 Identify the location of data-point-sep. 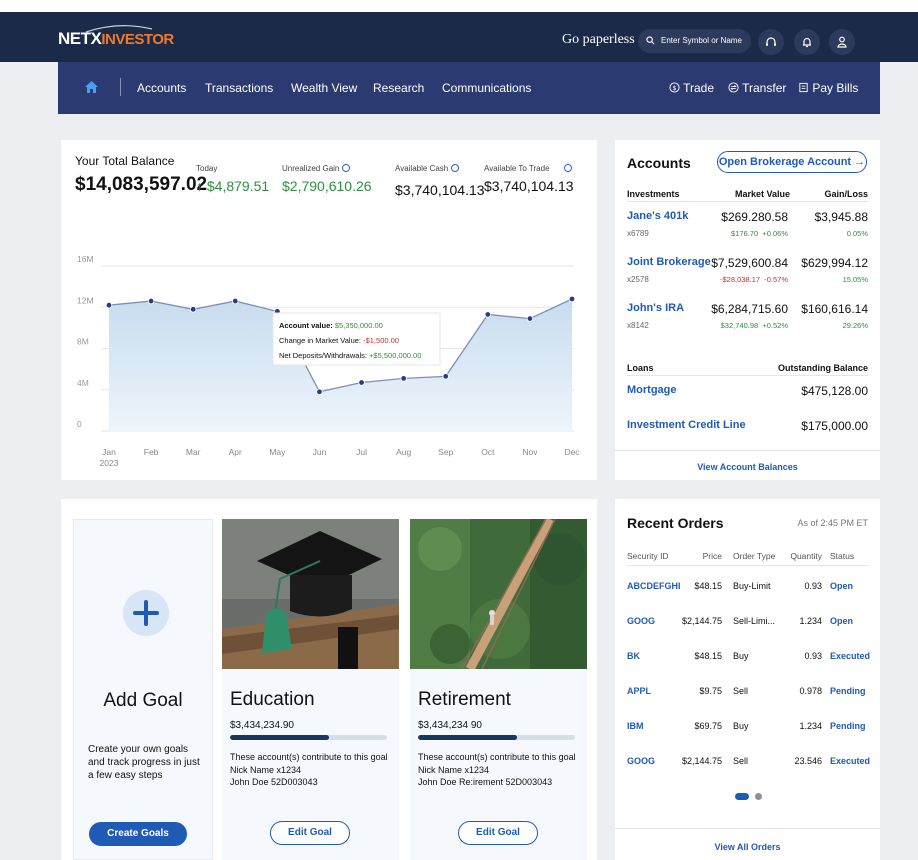
(445, 376).